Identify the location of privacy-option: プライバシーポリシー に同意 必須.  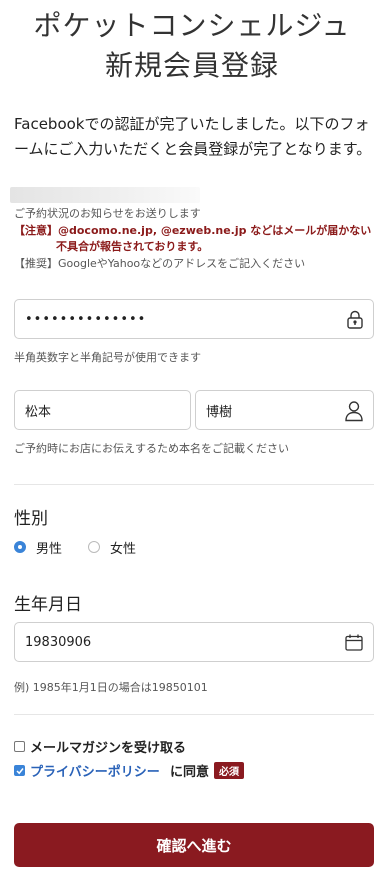
(144, 771).